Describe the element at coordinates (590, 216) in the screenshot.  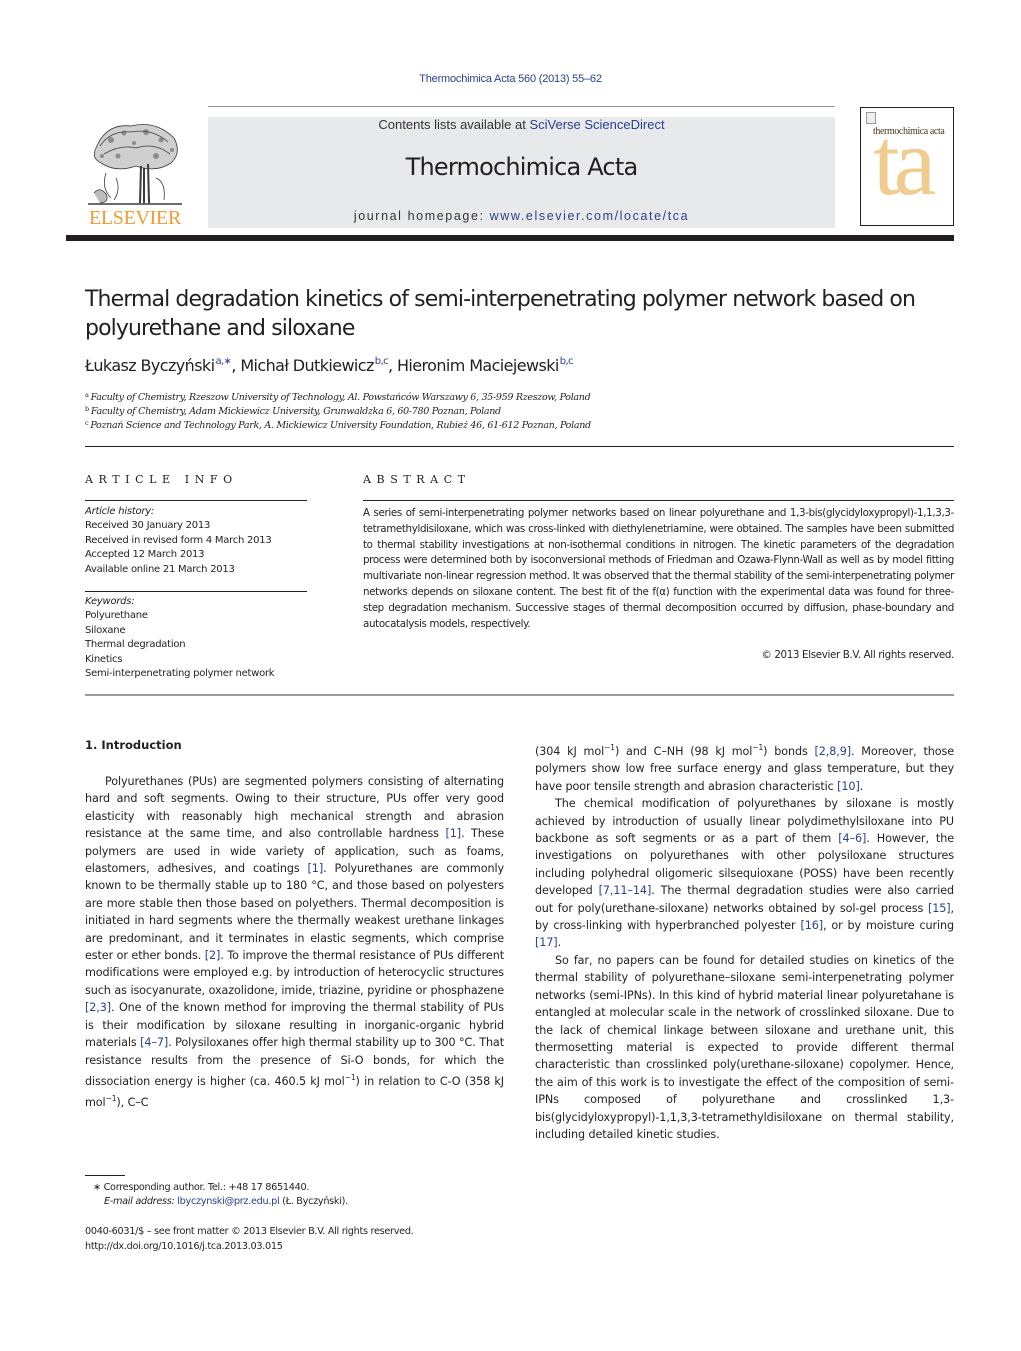
I see `journal-homepage-link: www.elsevier.com/locate/tca` at that location.